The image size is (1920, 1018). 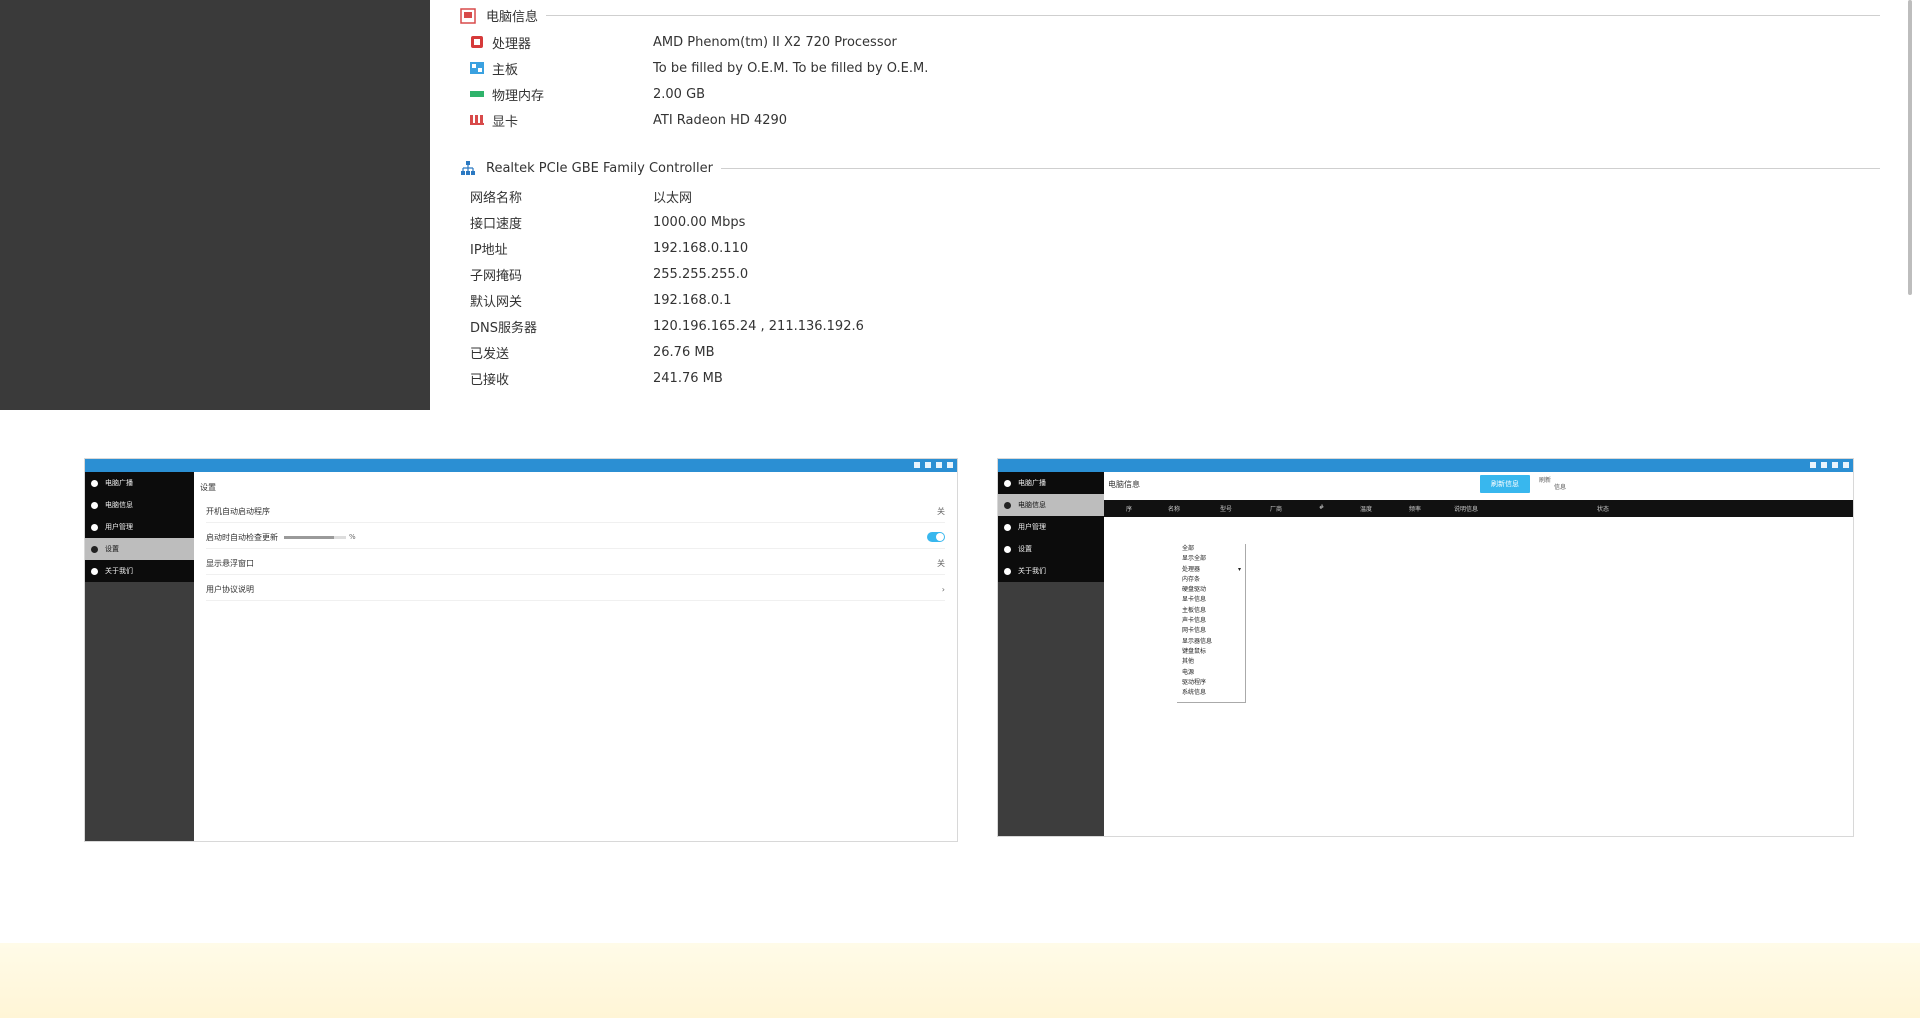 I want to click on refresh-info-button: 刷新信息, so click(x=1505, y=484).